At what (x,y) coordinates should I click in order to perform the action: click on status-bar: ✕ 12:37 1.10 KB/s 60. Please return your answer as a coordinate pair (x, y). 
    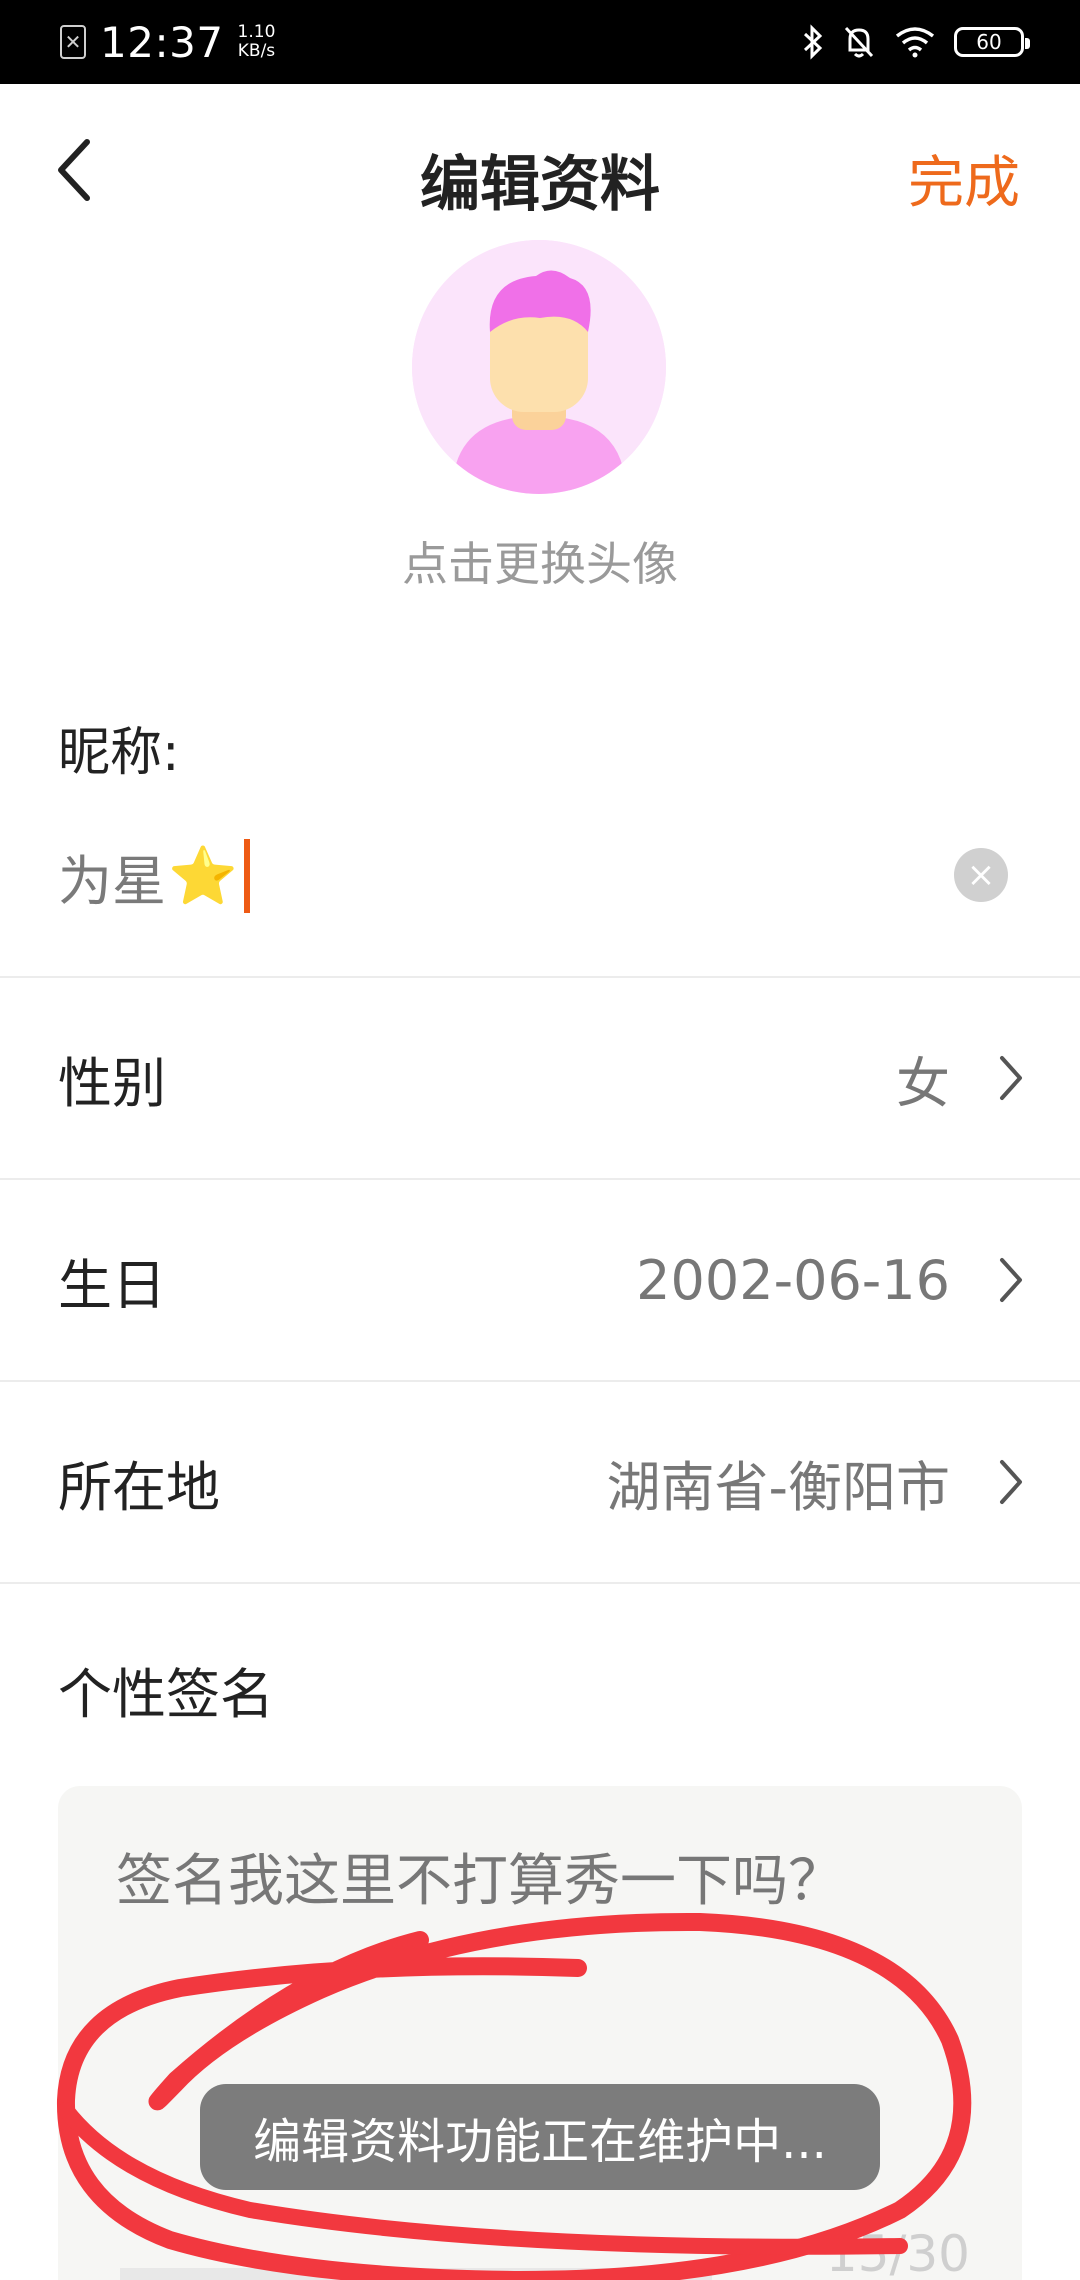
    Looking at the image, I should click on (540, 42).